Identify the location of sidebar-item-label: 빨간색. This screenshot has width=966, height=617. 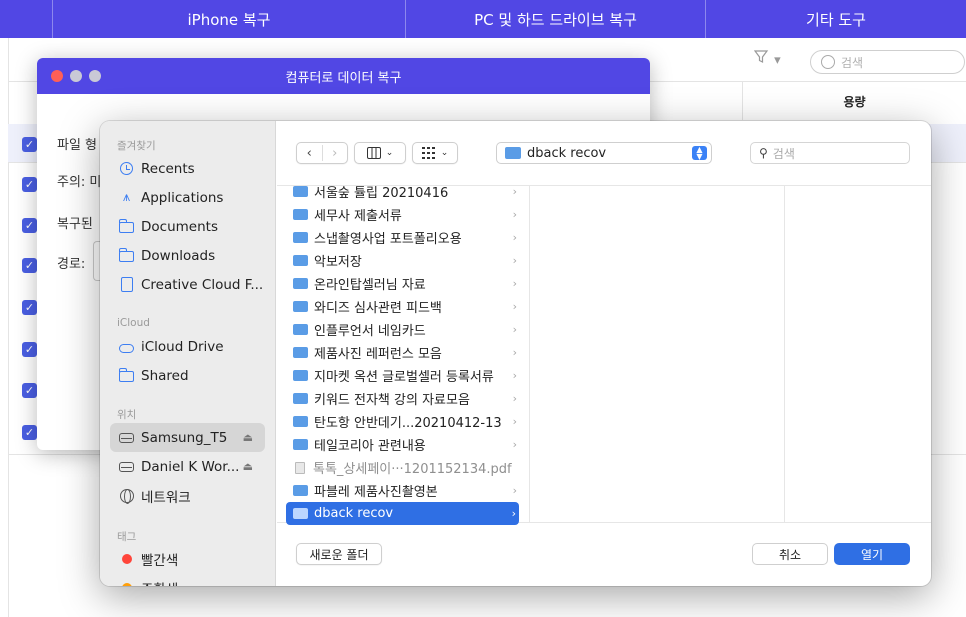
(160, 560).